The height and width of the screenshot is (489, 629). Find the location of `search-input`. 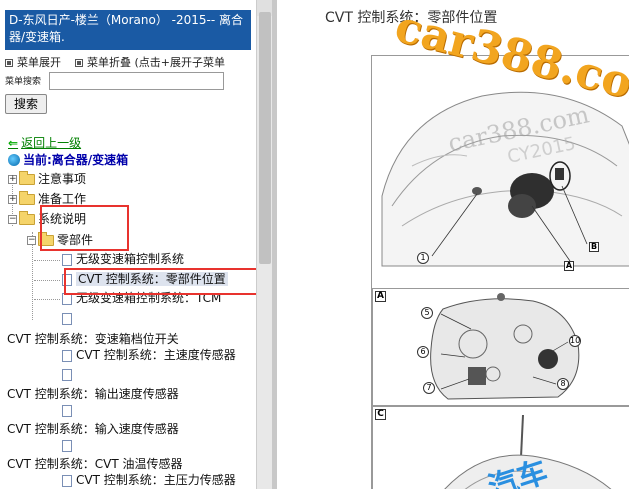

search-input is located at coordinates (136, 81).